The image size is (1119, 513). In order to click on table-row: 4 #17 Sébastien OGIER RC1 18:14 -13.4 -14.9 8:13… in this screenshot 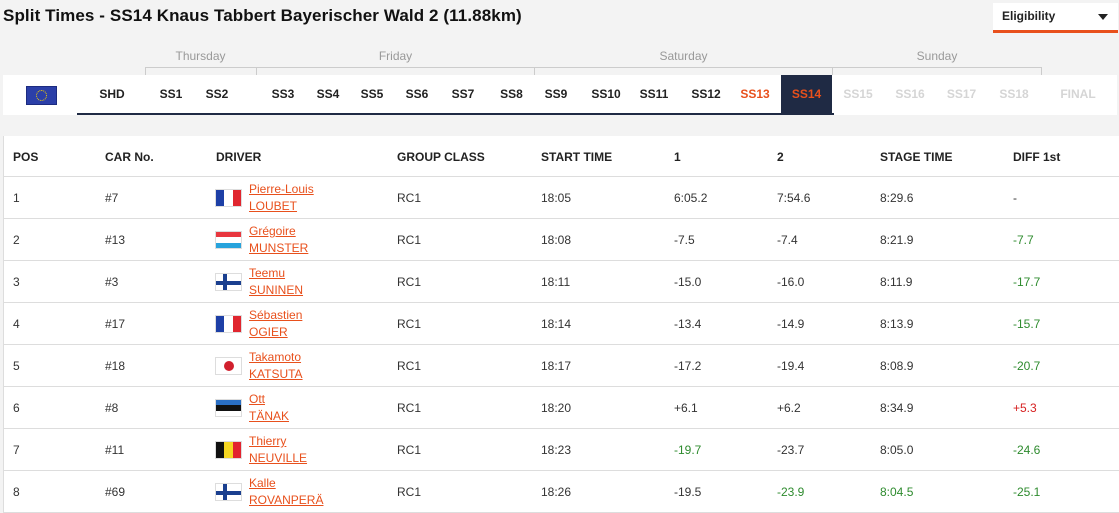, I will do `click(561, 324)`.